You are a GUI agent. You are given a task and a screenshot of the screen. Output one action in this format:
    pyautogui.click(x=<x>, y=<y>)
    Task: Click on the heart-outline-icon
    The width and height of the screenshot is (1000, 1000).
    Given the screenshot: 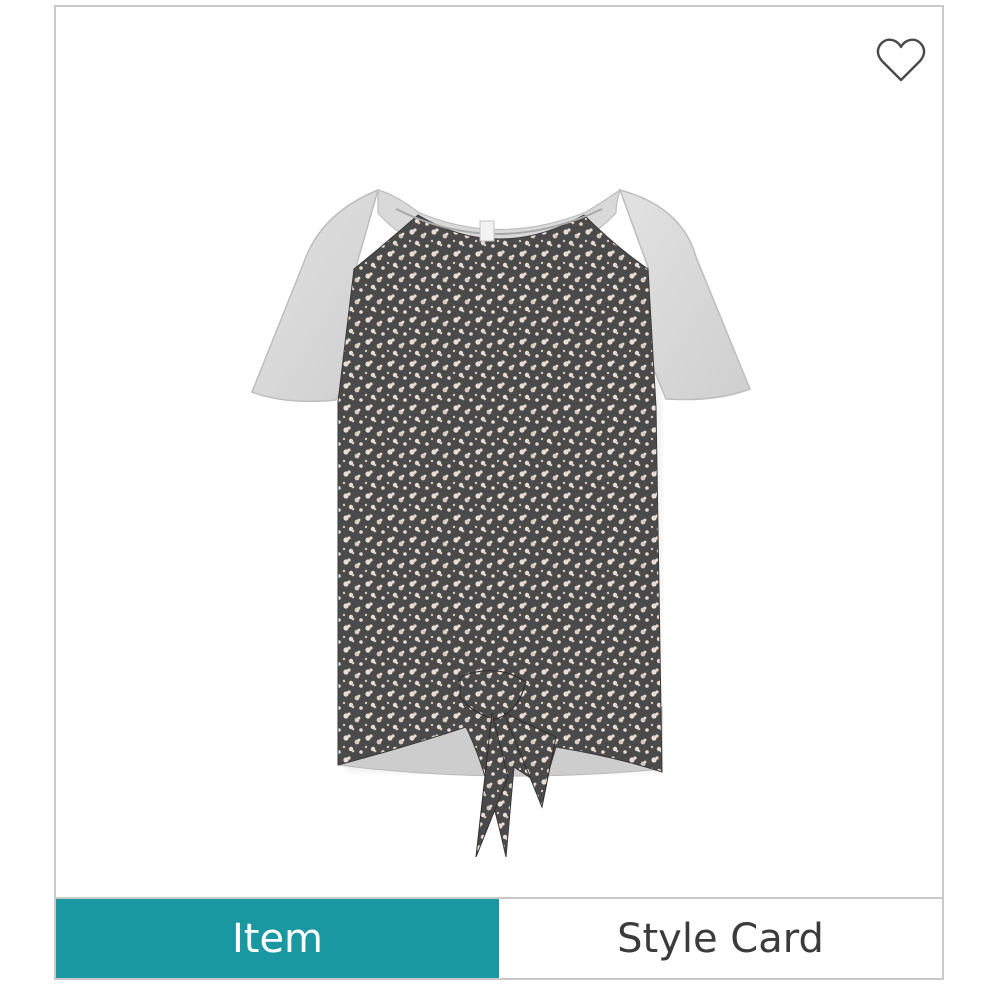 What is the action you would take?
    pyautogui.click(x=901, y=60)
    